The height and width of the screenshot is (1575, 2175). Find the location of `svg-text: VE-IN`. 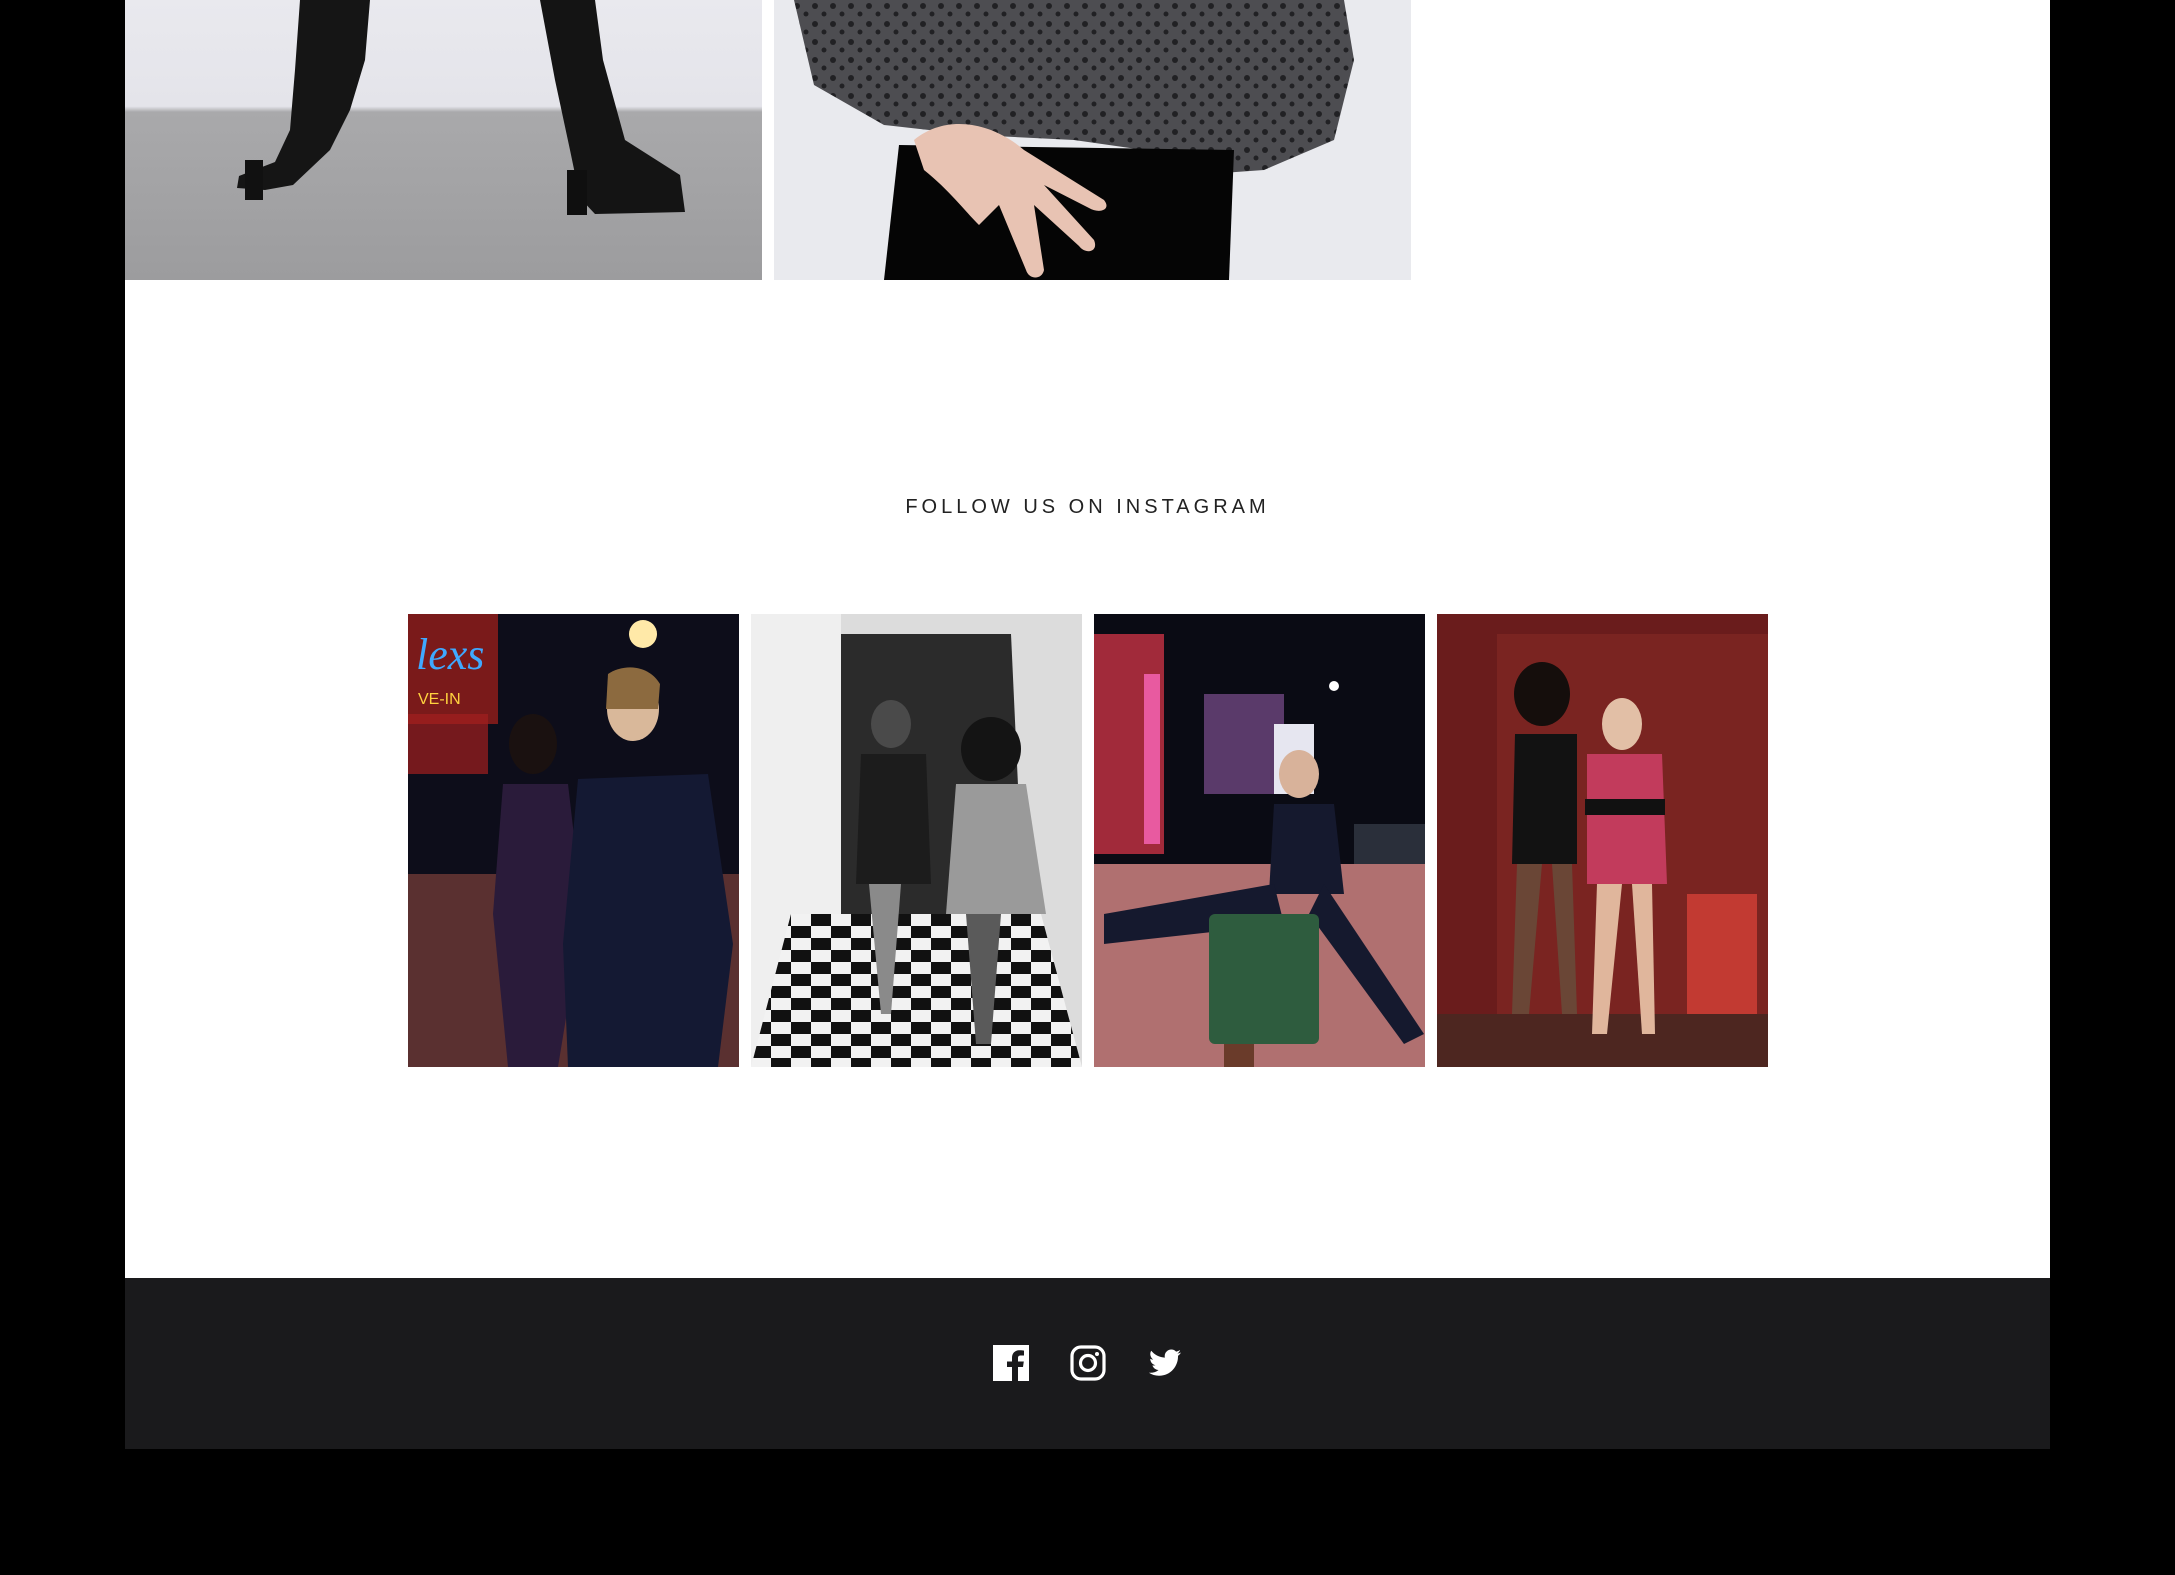

svg-text: VE-IN is located at coordinates (439, 699).